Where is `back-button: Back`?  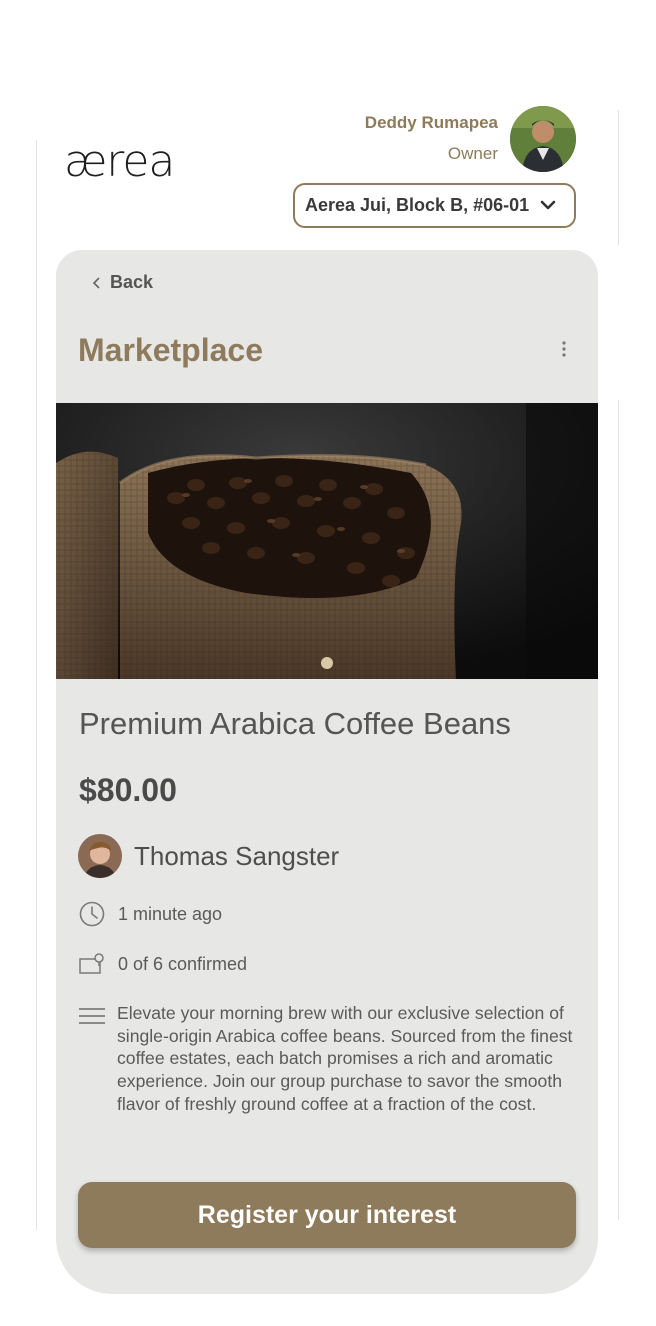
back-button: Back is located at coordinates (122, 282).